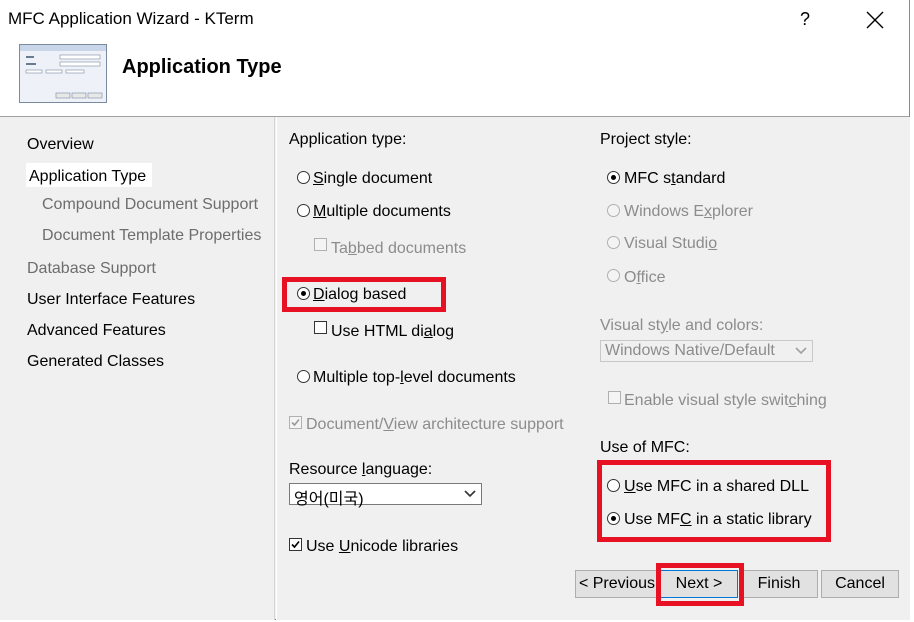  What do you see at coordinates (202, 67) in the screenshot?
I see `page-title: Application Type` at bounding box center [202, 67].